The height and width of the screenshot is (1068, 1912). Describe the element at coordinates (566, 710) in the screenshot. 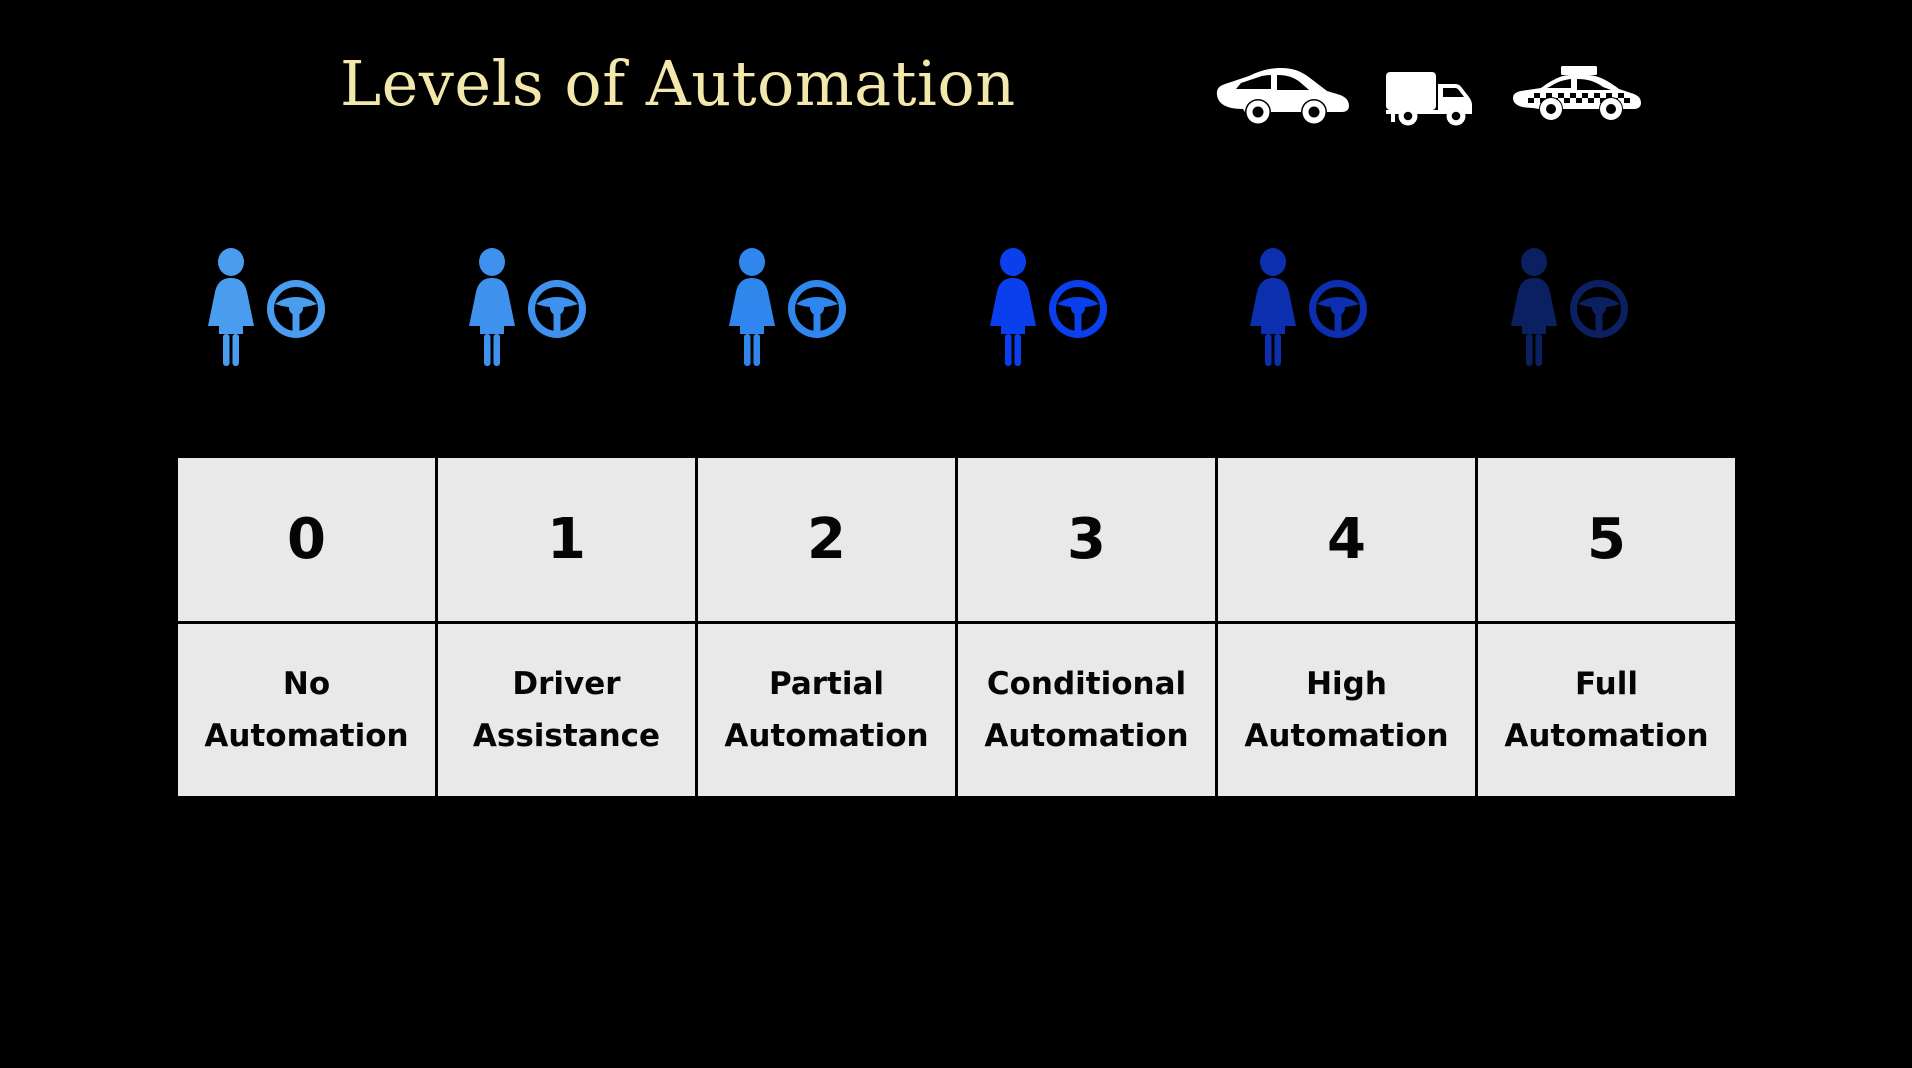

I see `level-name-cell-1: Driver Assistance` at that location.